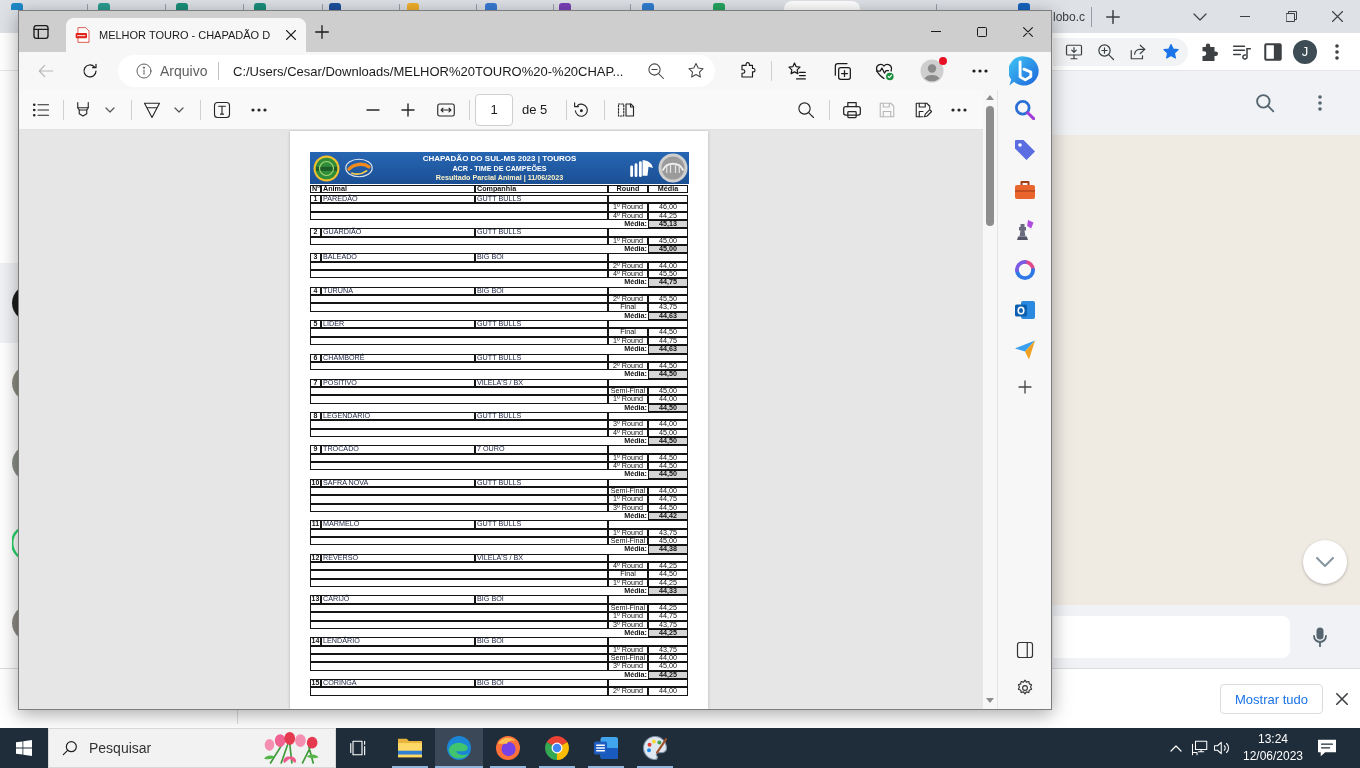  Describe the element at coordinates (655, 748) in the screenshot. I see `palette-icon` at that location.